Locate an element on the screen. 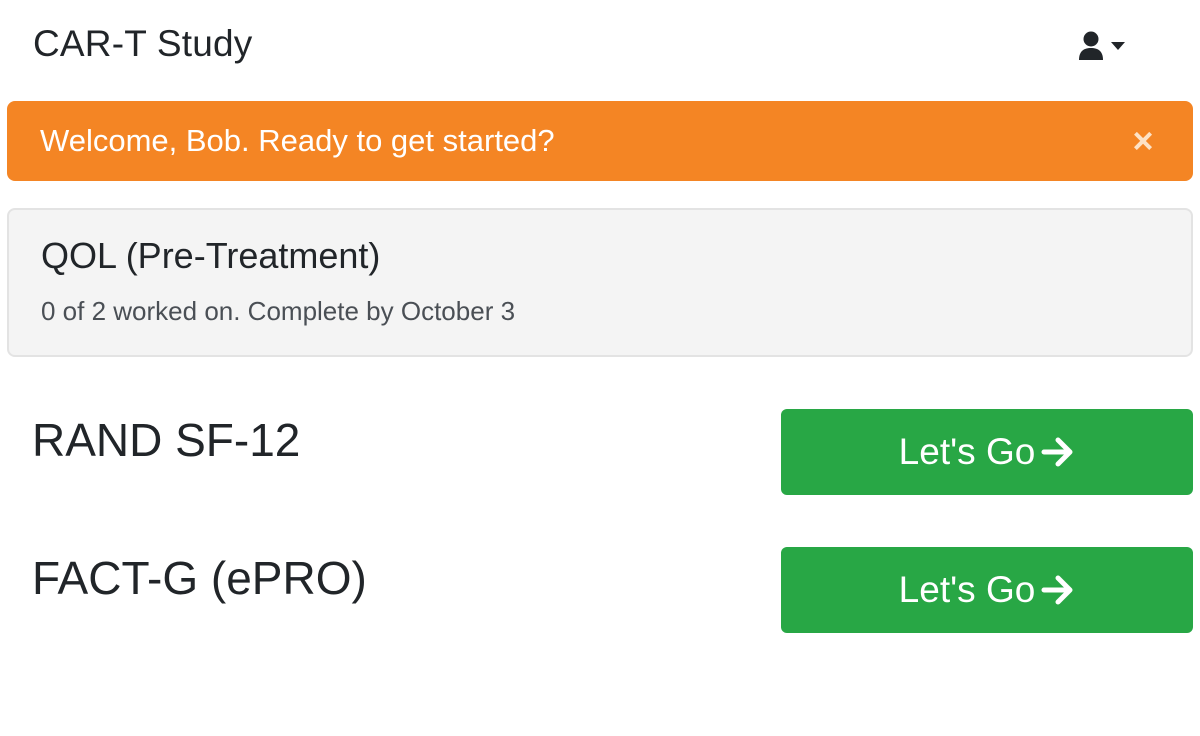 The height and width of the screenshot is (736, 1200). welcome-alert: Welcome, Bob. Ready to get started? × is located at coordinates (600, 141).